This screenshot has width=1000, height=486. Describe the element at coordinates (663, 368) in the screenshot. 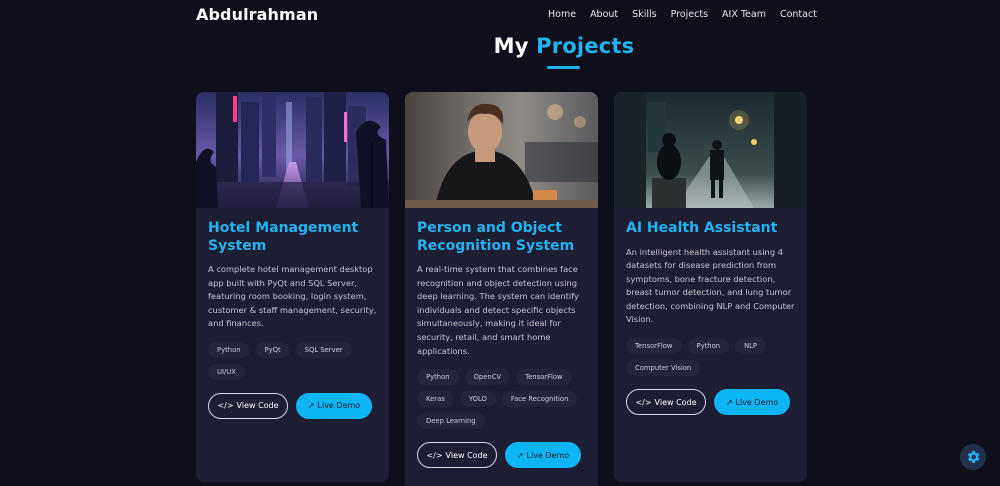

I see `tag: Computer Vision` at that location.